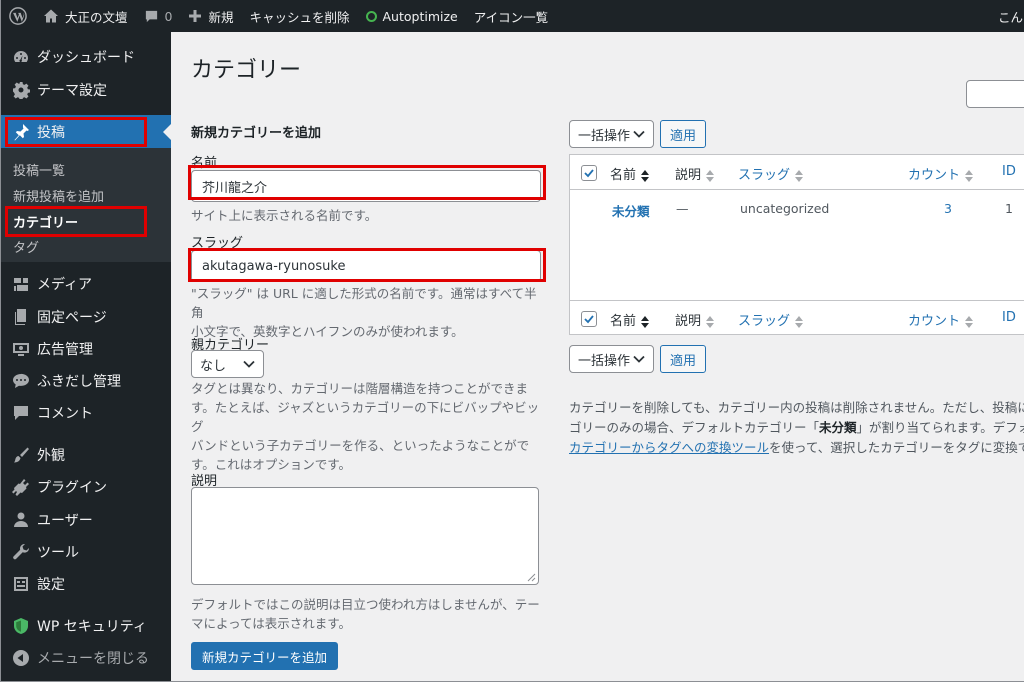  What do you see at coordinates (21, 57) in the screenshot?
I see `dashboard-gauge-icon` at bounding box center [21, 57].